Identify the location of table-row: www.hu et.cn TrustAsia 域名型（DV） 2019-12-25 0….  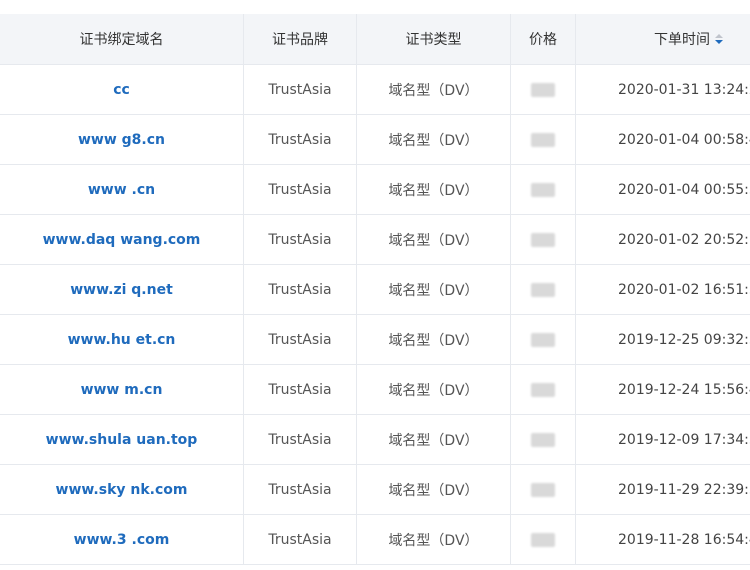
(375, 340).